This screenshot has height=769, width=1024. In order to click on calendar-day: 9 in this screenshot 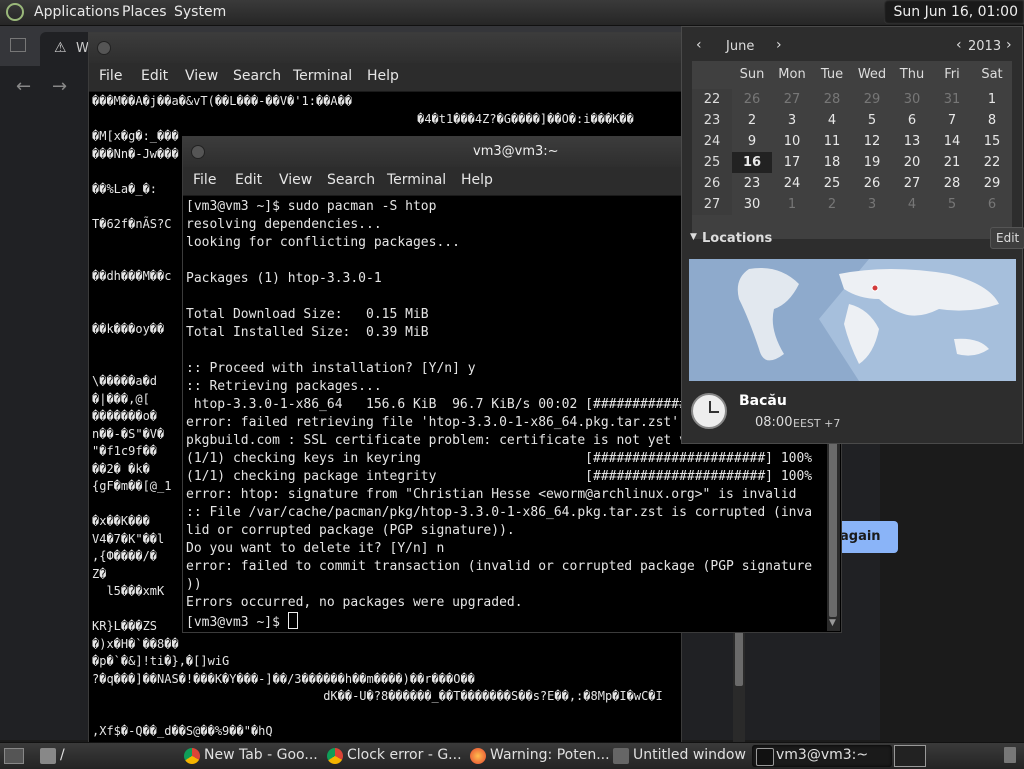, I will do `click(752, 141)`.